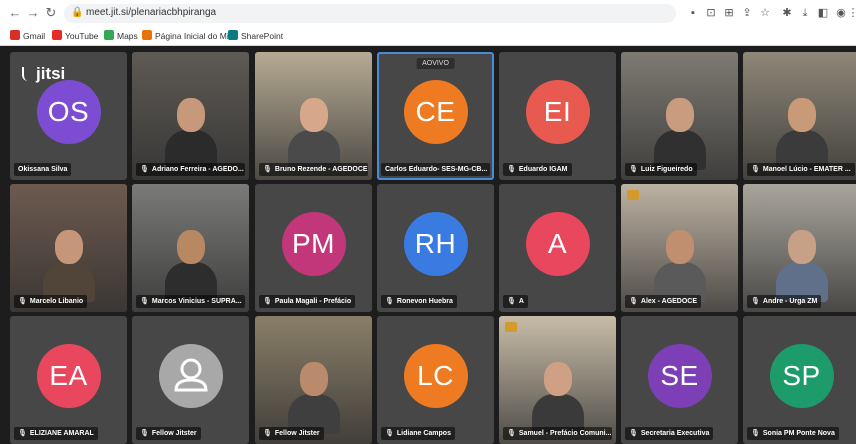  Describe the element at coordinates (255, 36) in the screenshot. I see `bookmark-sharepoint: SharePoint` at that location.